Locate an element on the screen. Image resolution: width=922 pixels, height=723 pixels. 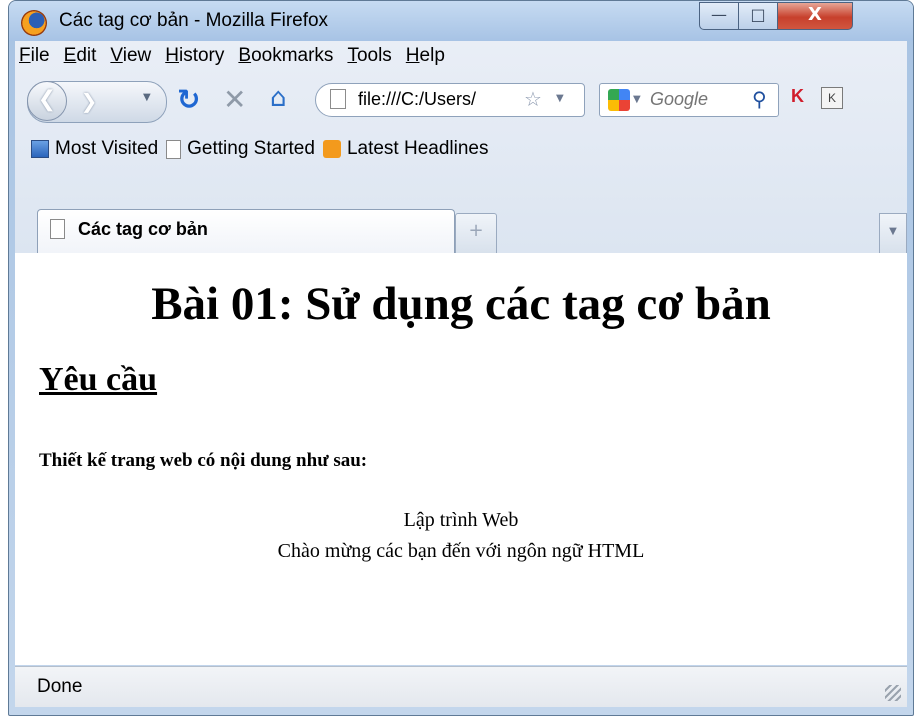
reload-icon: ↻ is located at coordinates (188, 99).